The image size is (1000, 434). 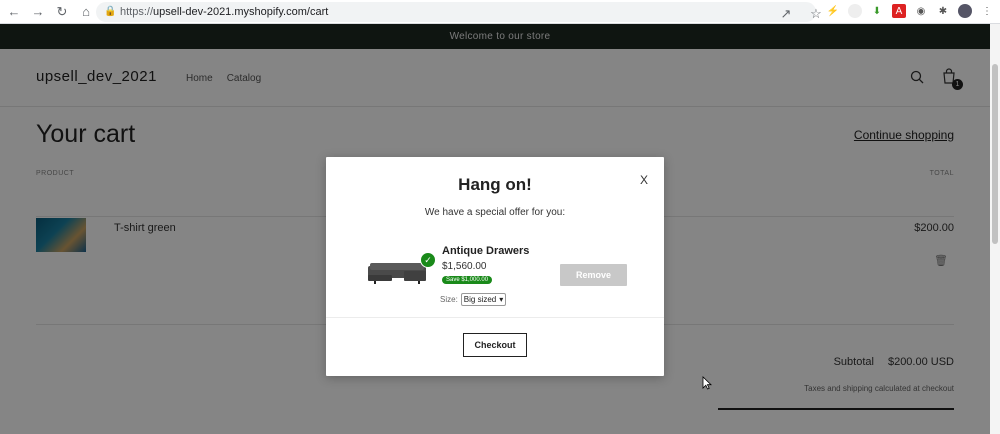 I want to click on size-row: Size: Big sized ▾, so click(x=473, y=299).